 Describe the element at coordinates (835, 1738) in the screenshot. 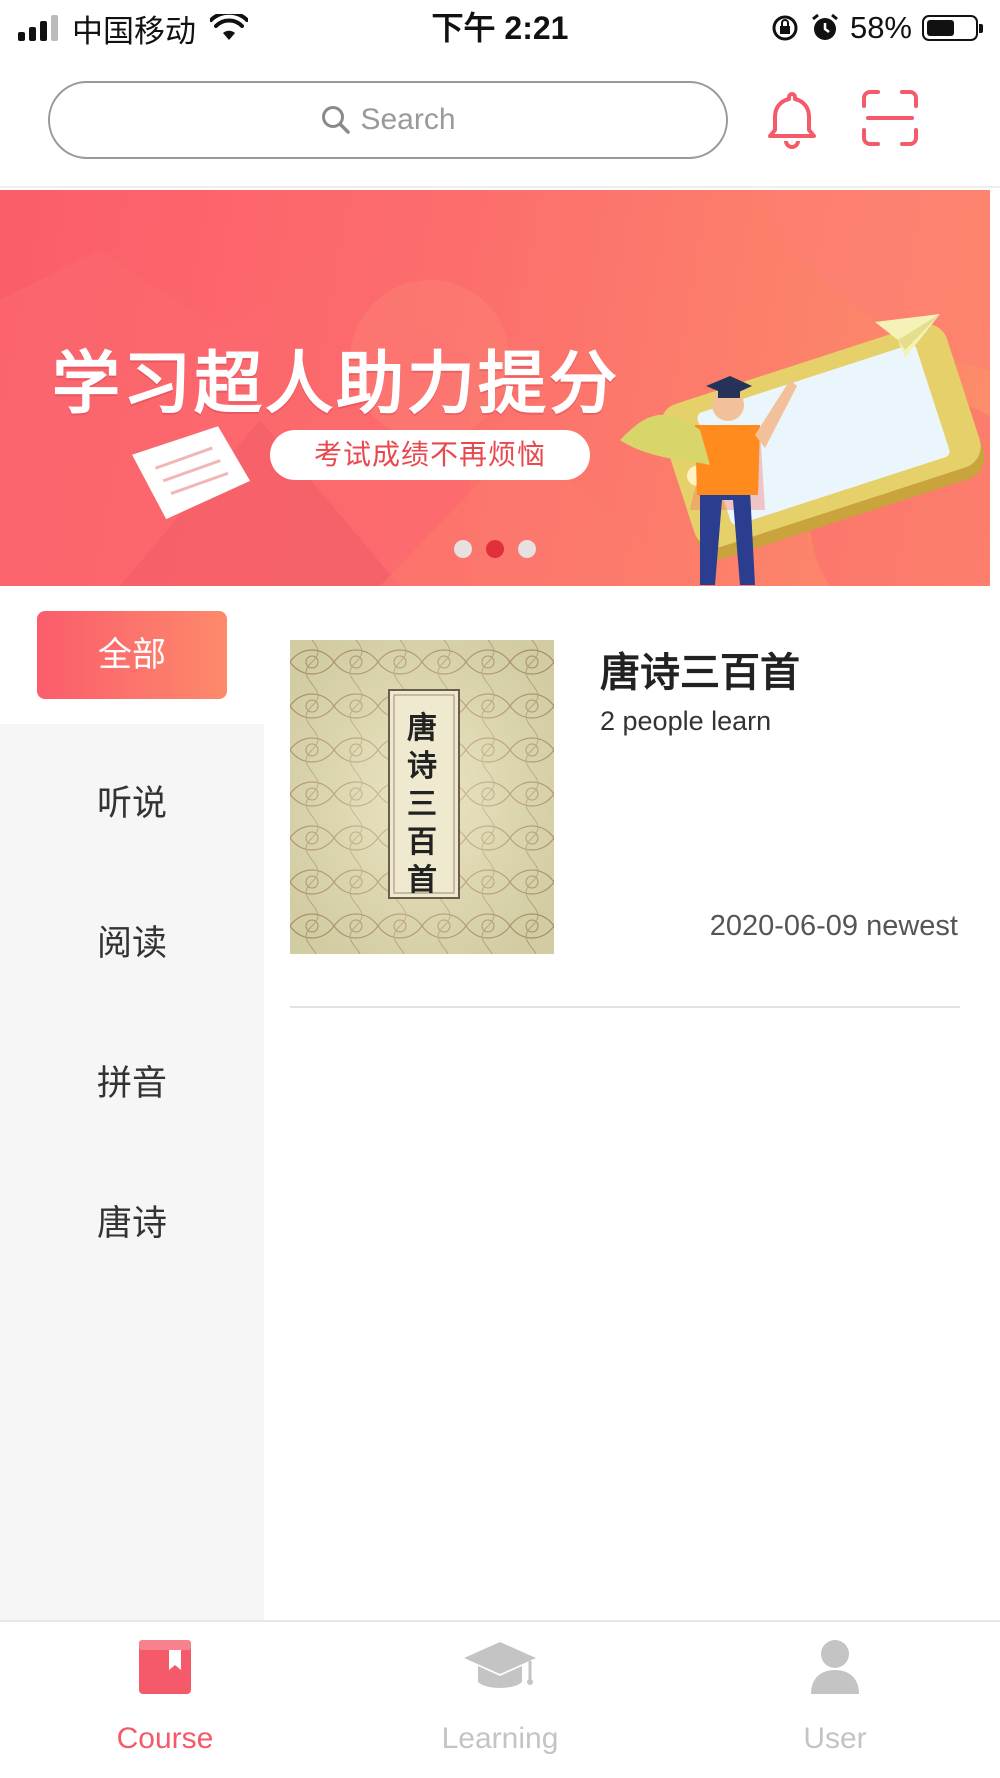

I see `tab-label: User` at that location.